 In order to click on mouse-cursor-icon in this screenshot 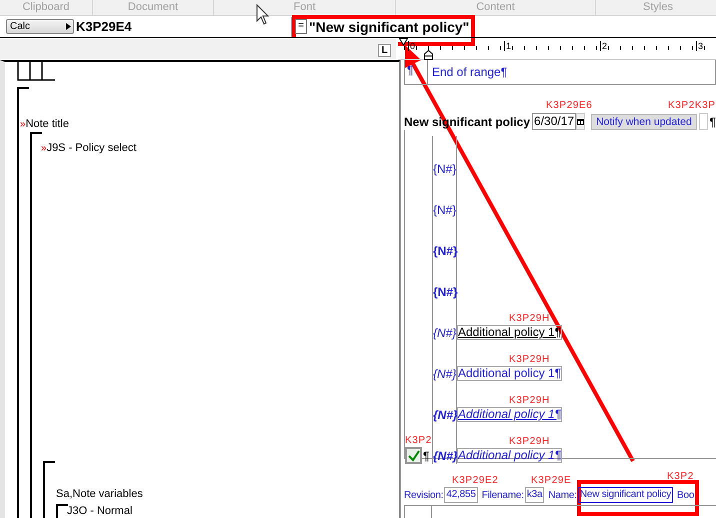, I will do `click(263, 14)`.